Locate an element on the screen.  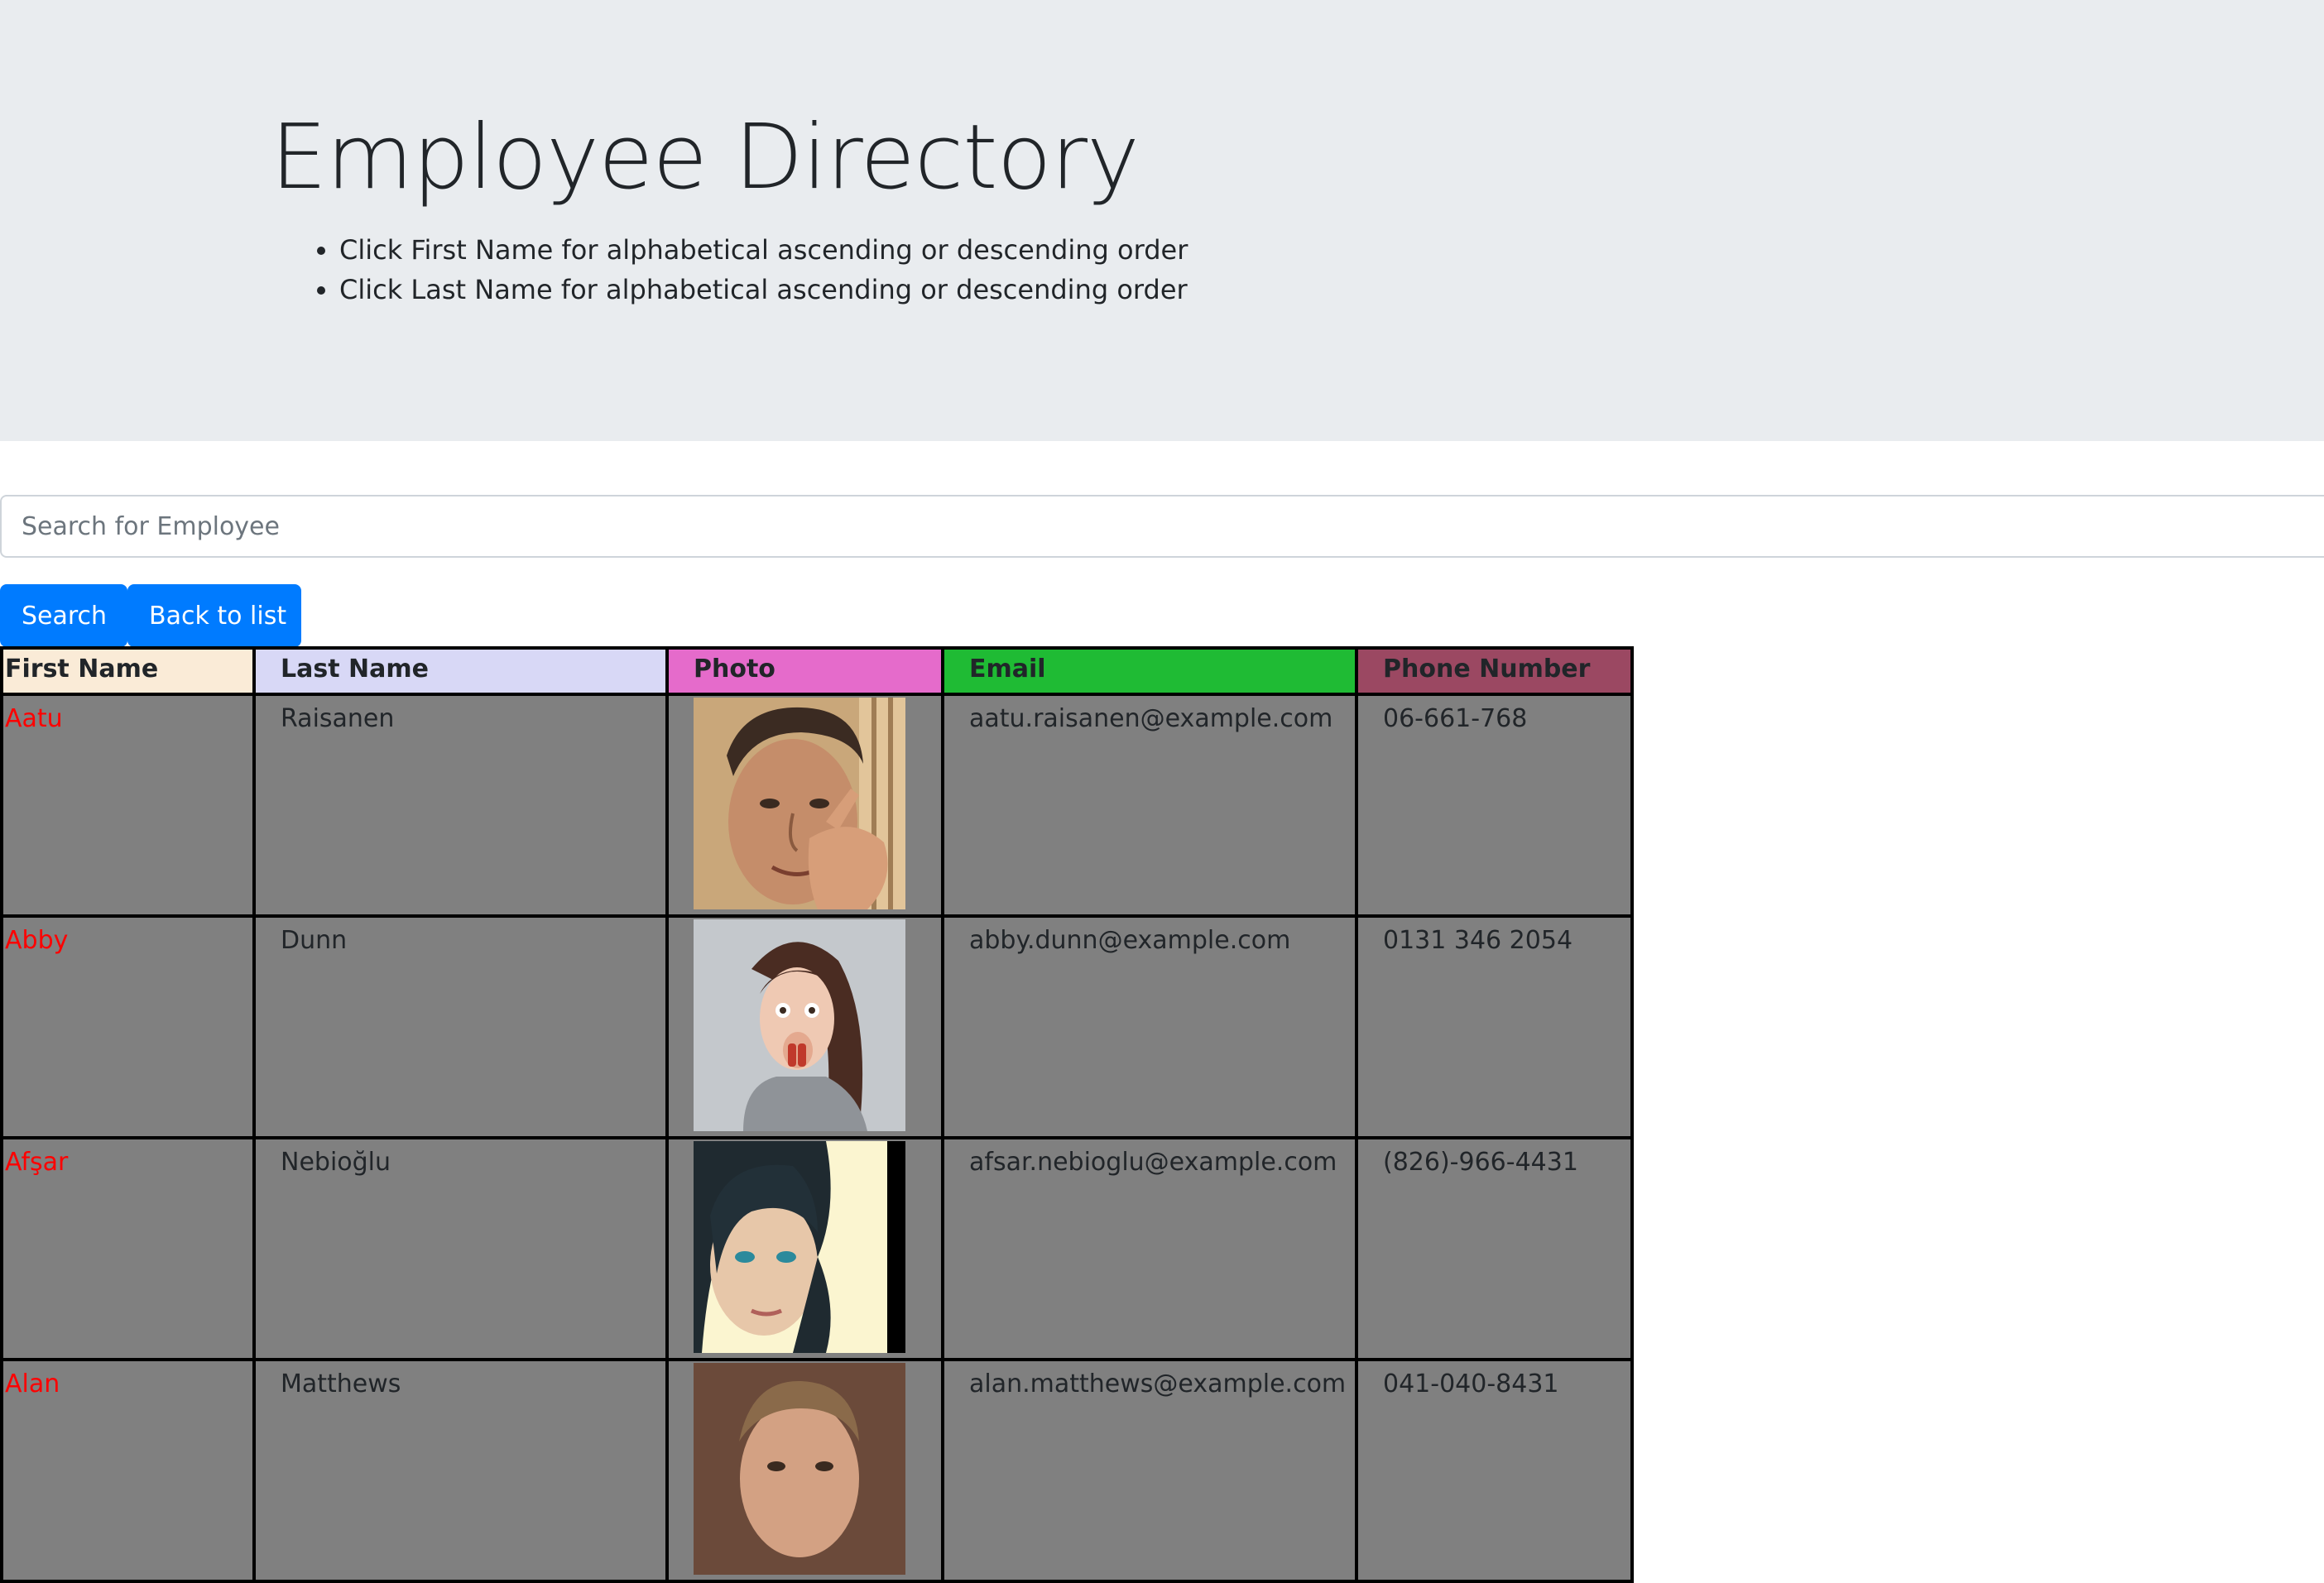
first-name-cell: Afşar is located at coordinates (128, 1248).